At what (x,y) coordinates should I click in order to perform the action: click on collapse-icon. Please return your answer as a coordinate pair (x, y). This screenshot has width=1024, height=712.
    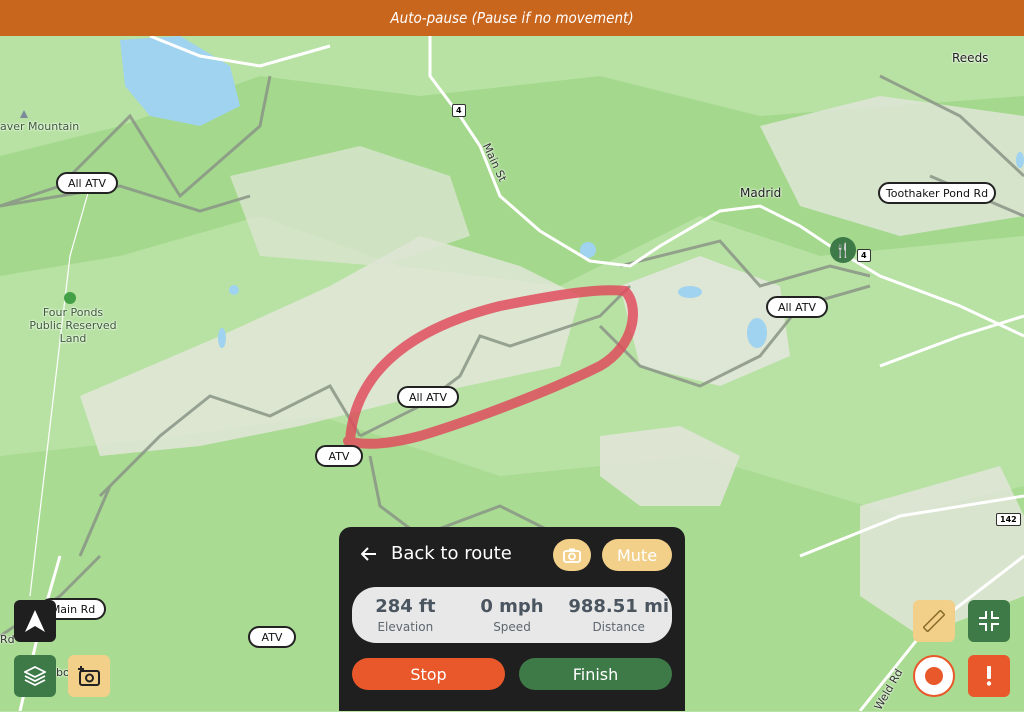
    Looking at the image, I should click on (989, 621).